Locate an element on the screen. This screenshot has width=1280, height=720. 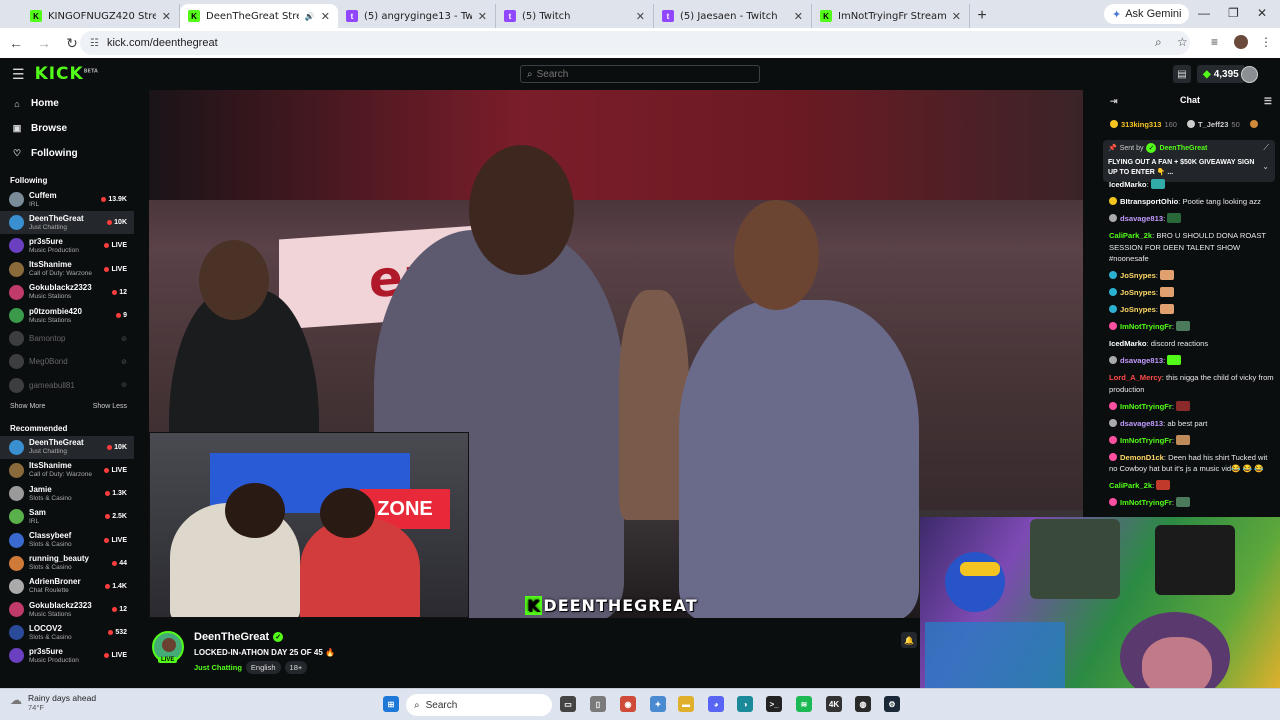
channel-item: AdrienBroner Chat Roulette 1.4K is located at coordinates (67, 586).